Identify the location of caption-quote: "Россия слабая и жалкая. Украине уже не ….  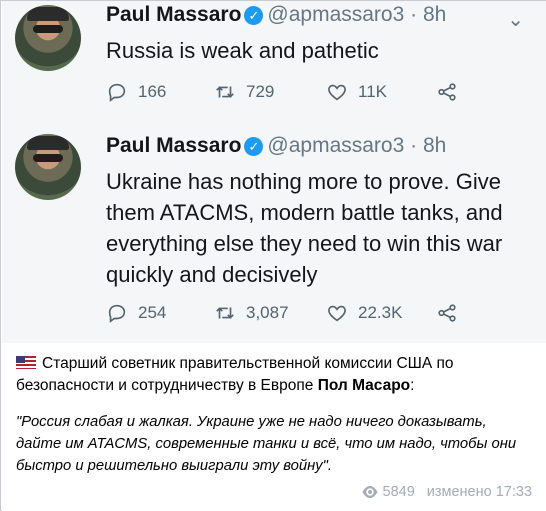
(266, 444).